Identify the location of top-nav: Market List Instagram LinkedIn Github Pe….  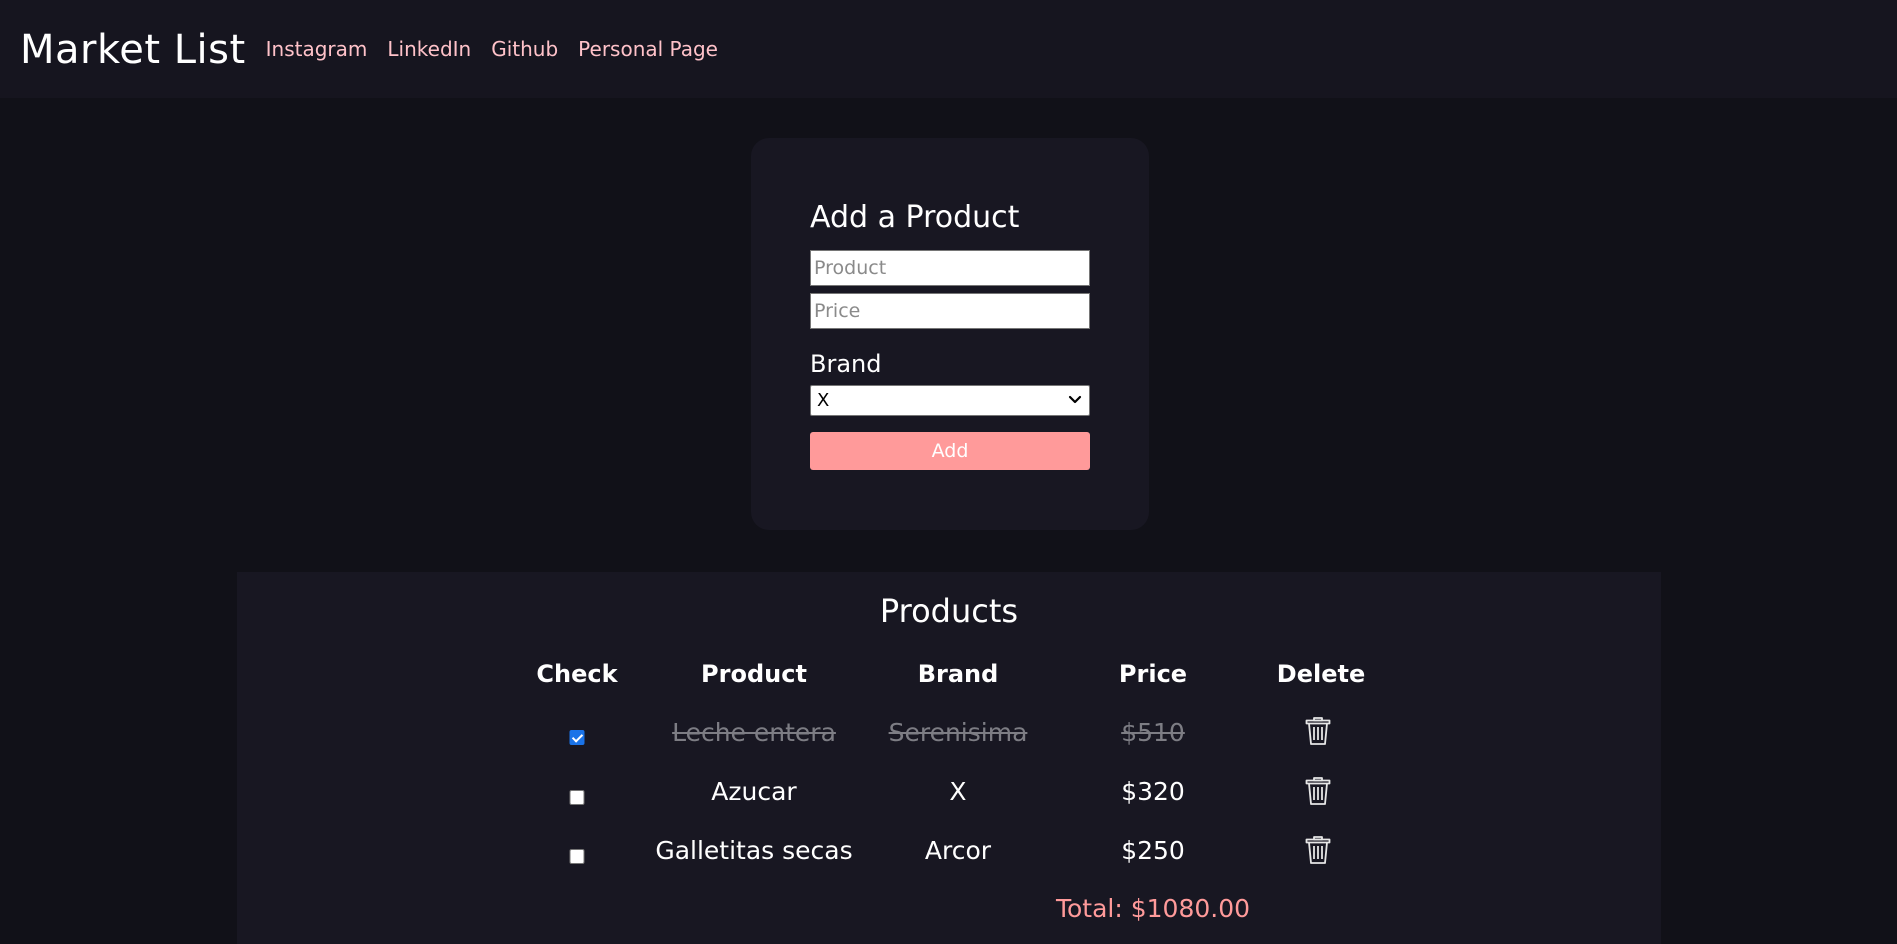
(948, 49).